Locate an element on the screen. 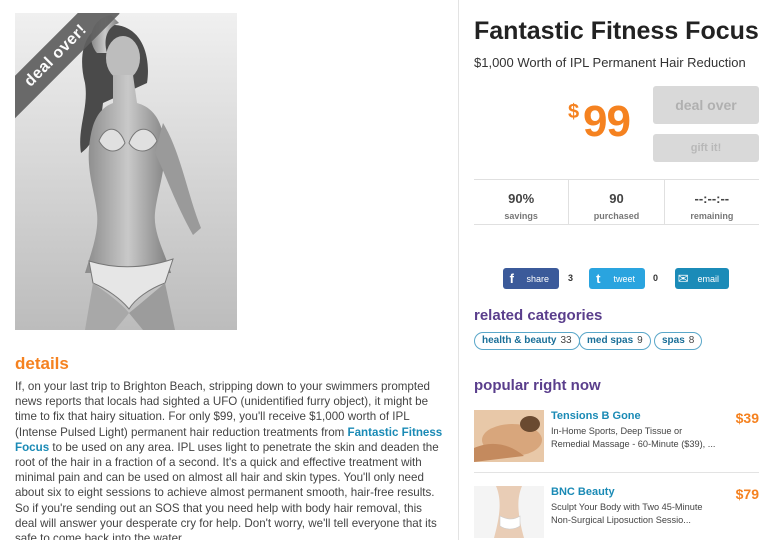 This screenshot has width=770, height=540. popular-right-now-heading: popular right now is located at coordinates (537, 385).